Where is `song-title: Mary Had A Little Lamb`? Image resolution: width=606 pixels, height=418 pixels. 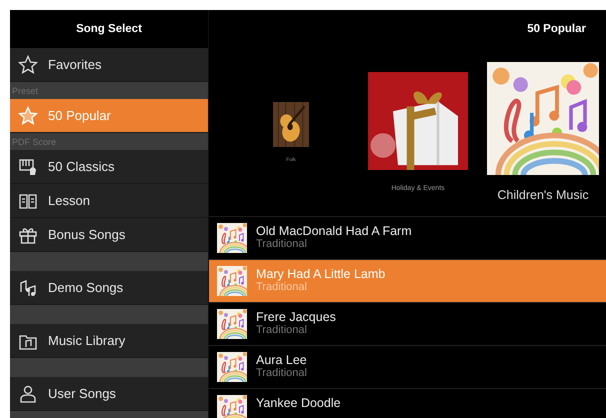 song-title: Mary Had A Little Lamb is located at coordinates (321, 274).